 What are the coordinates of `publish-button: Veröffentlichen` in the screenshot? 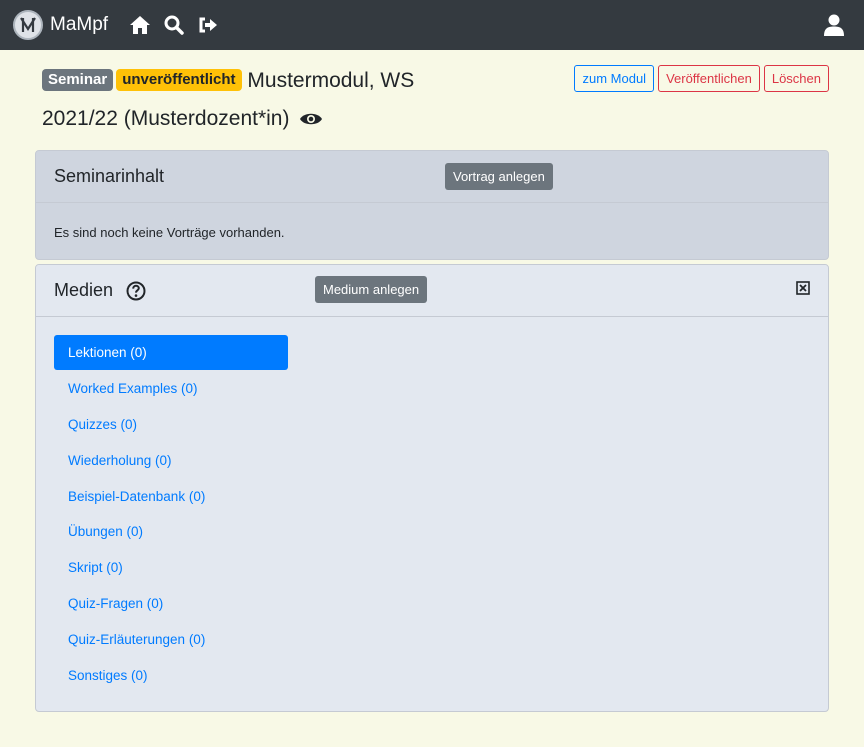 It's located at (709, 78).